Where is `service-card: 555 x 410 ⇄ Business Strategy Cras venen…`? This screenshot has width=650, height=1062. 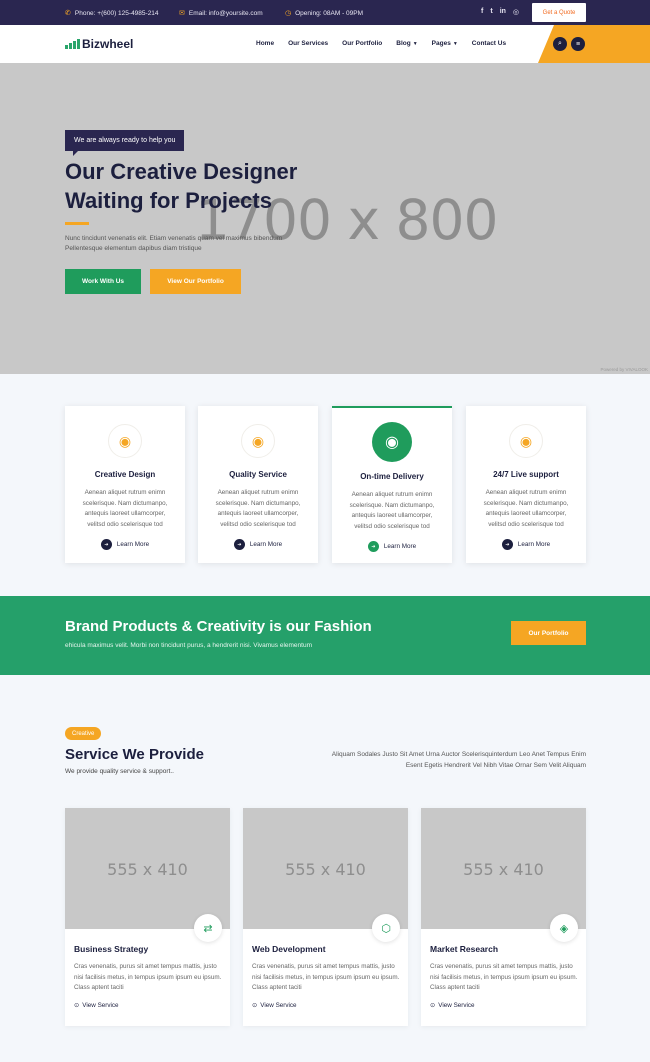 service-card: 555 x 410 ⇄ Business Strategy Cras venen… is located at coordinates (147, 917).